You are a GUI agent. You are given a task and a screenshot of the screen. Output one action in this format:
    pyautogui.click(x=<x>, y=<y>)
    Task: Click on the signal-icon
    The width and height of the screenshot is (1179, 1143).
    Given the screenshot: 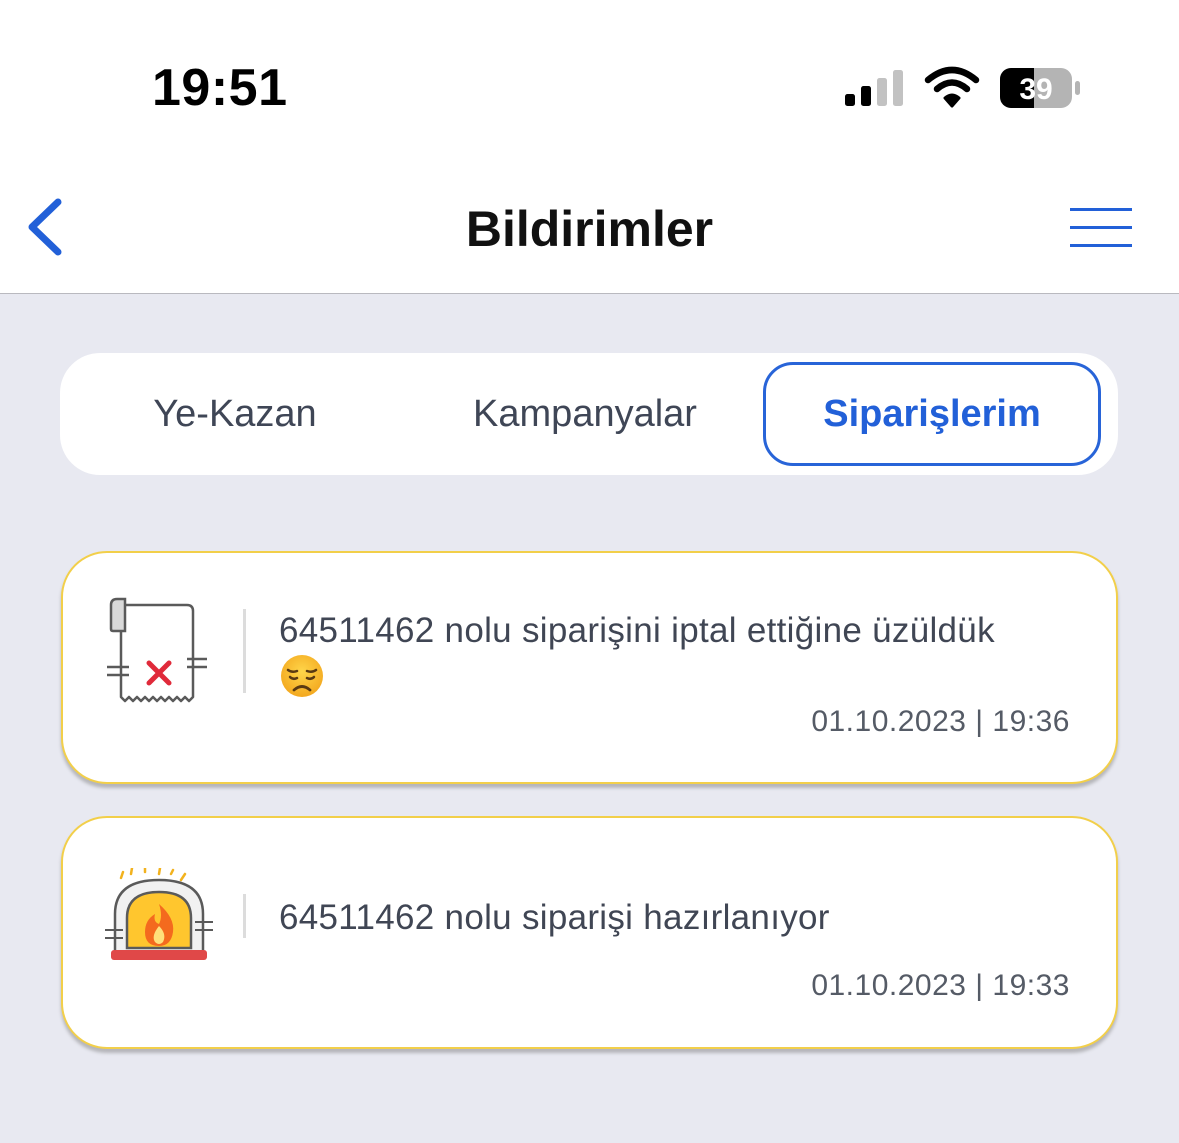 What is the action you would take?
    pyautogui.click(x=874, y=88)
    